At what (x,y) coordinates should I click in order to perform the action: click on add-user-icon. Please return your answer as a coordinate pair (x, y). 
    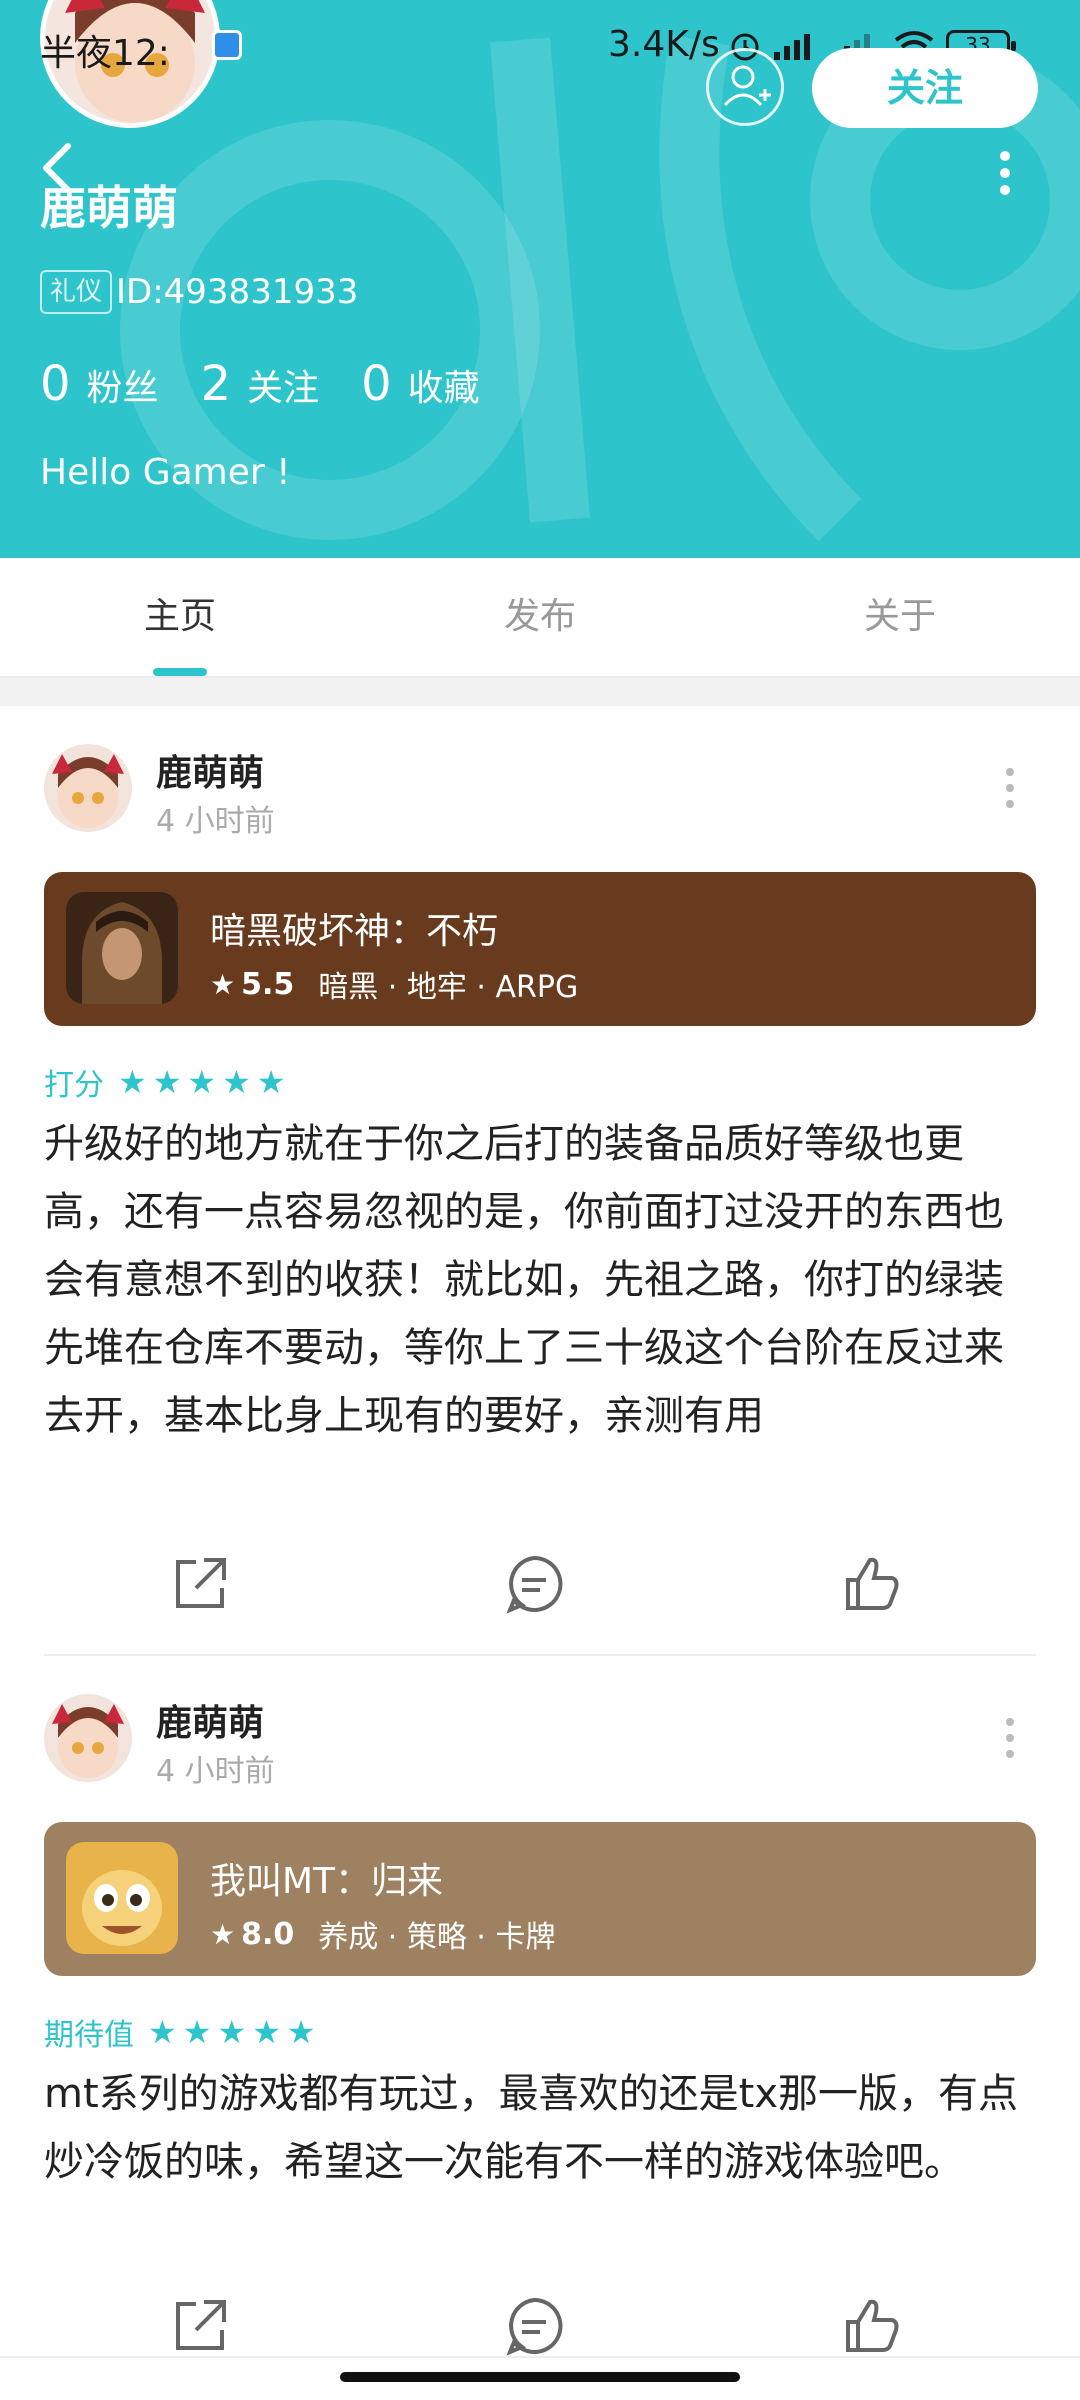
    Looking at the image, I should click on (747, 86).